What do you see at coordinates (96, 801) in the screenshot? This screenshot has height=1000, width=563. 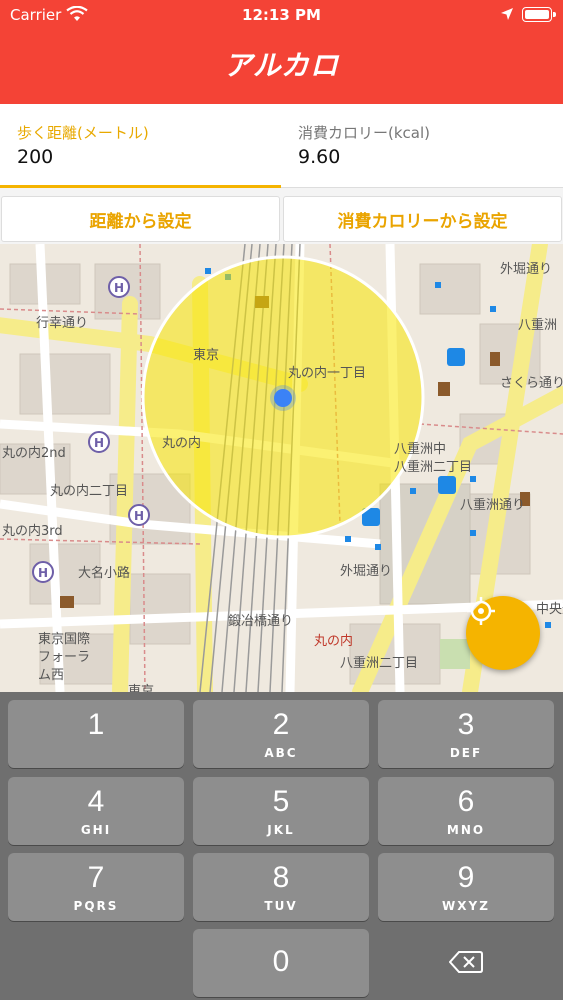 I see `key-digit: 4` at bounding box center [96, 801].